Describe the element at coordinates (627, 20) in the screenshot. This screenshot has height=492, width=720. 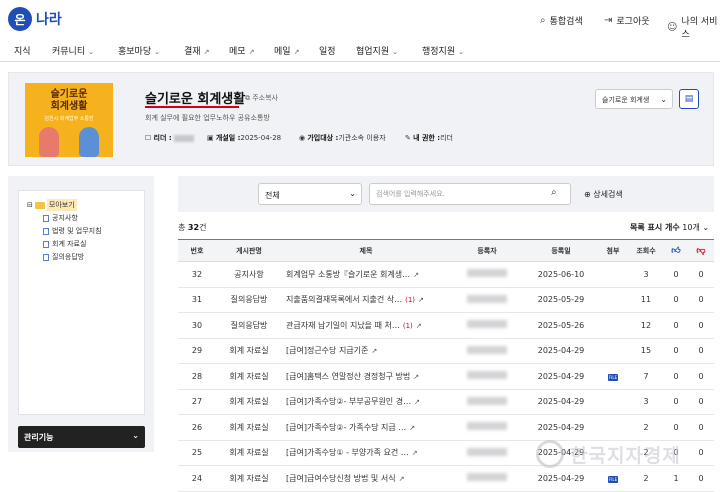
I see `logout-link: ⇥ 로그아웃` at that location.